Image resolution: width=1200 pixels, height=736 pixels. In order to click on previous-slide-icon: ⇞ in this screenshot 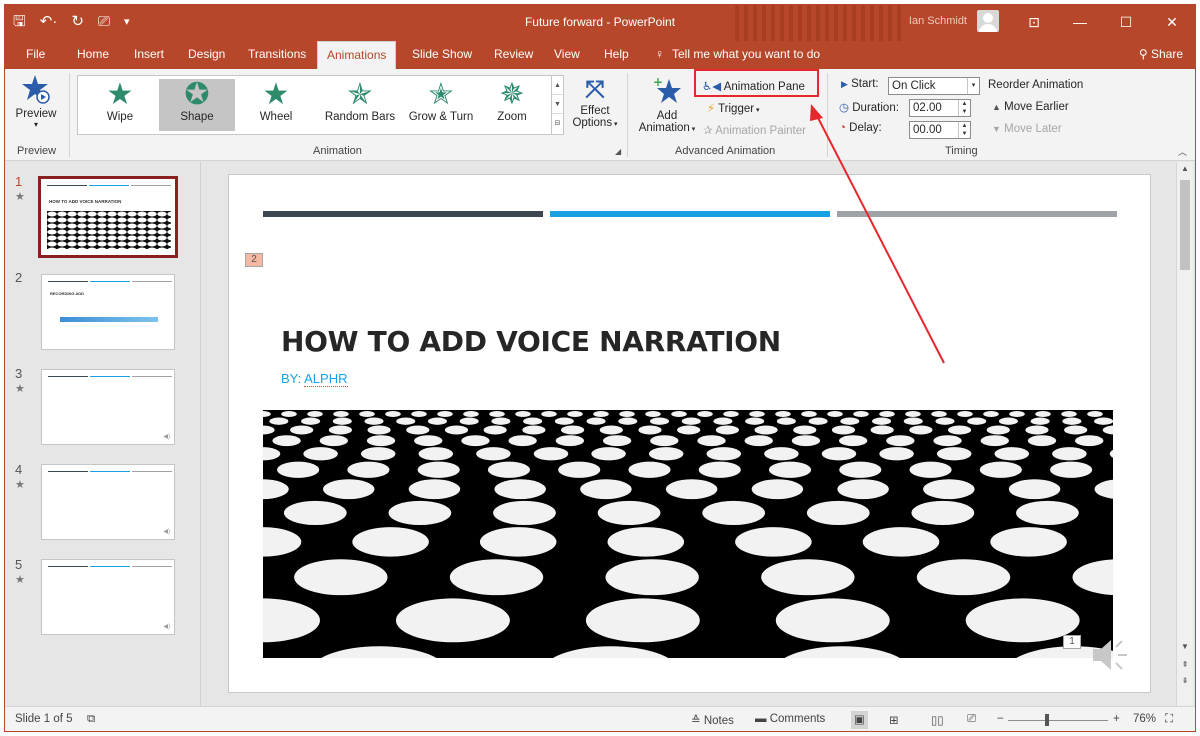, I will do `click(1185, 665)`.